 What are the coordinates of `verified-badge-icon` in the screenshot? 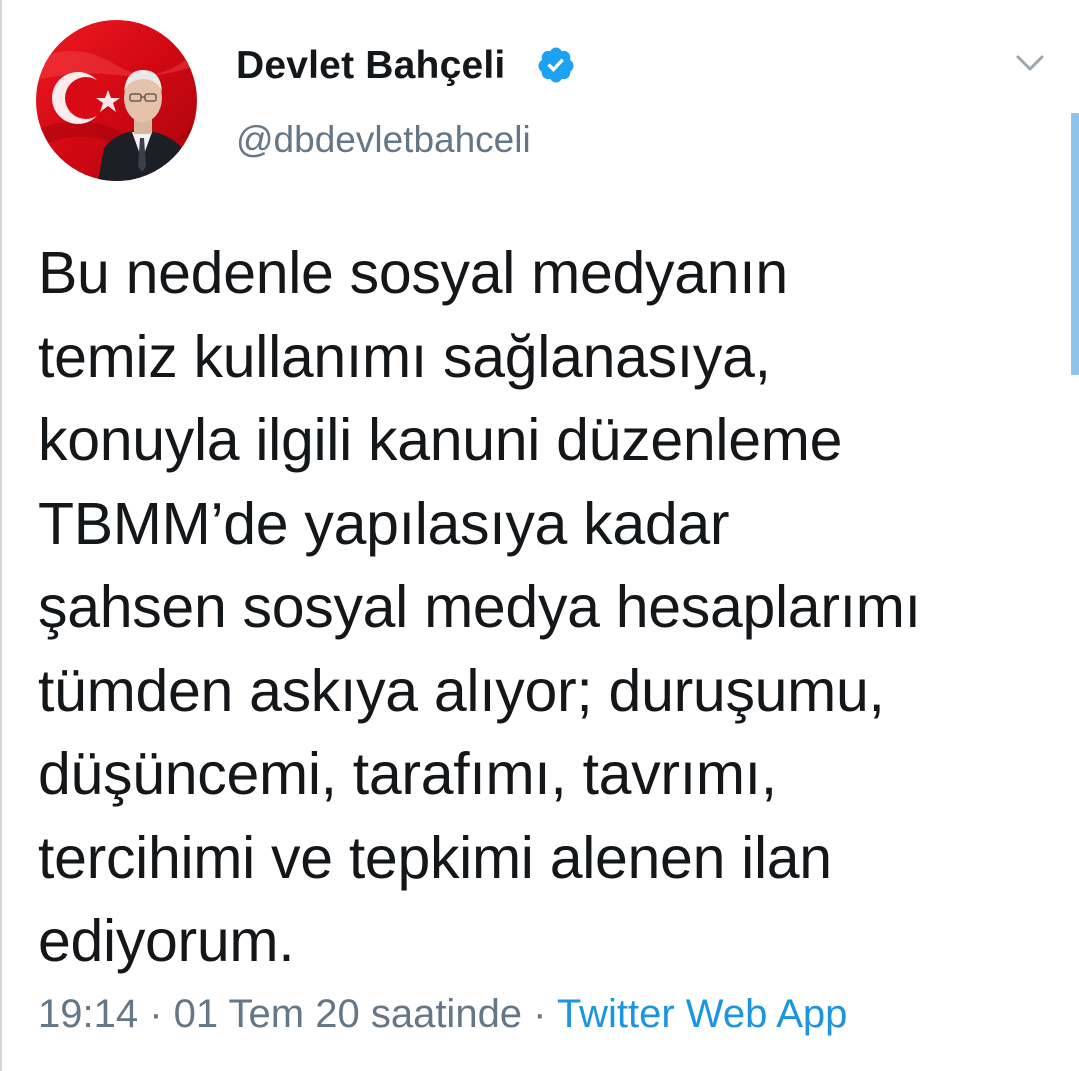 It's located at (556, 65).